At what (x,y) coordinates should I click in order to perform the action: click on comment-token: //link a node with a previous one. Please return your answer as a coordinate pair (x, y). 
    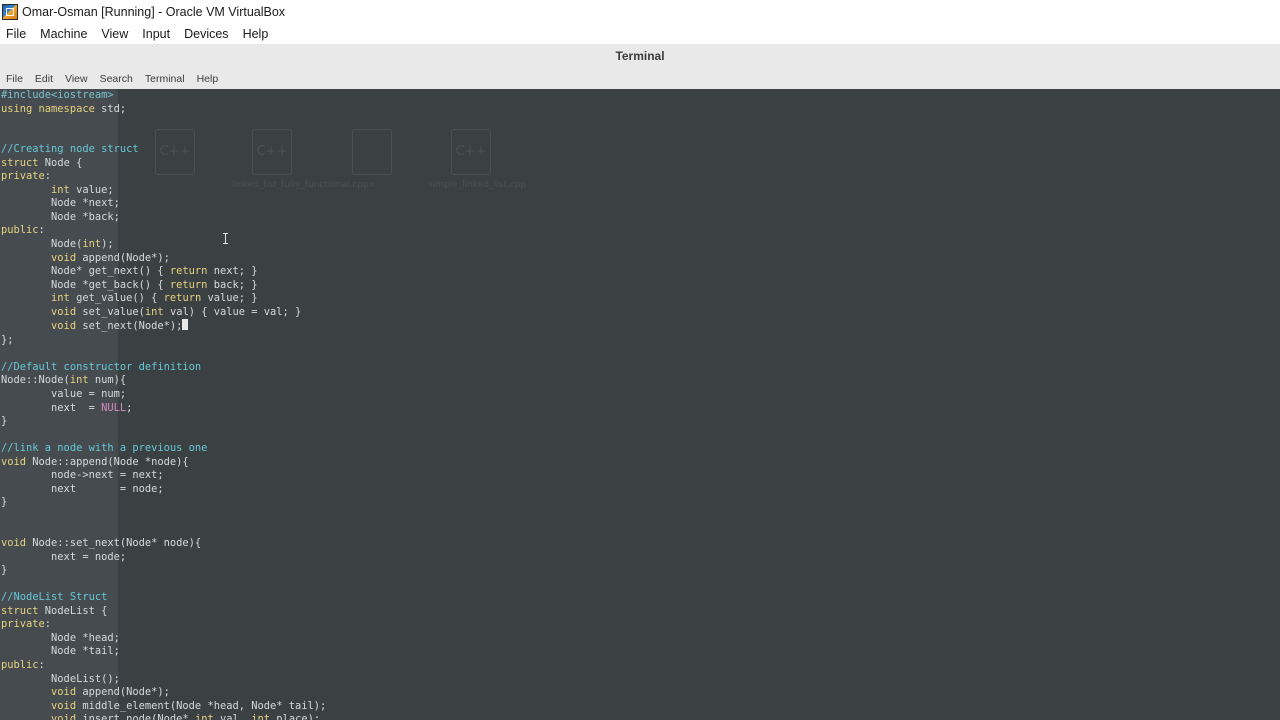
    Looking at the image, I should click on (104, 448).